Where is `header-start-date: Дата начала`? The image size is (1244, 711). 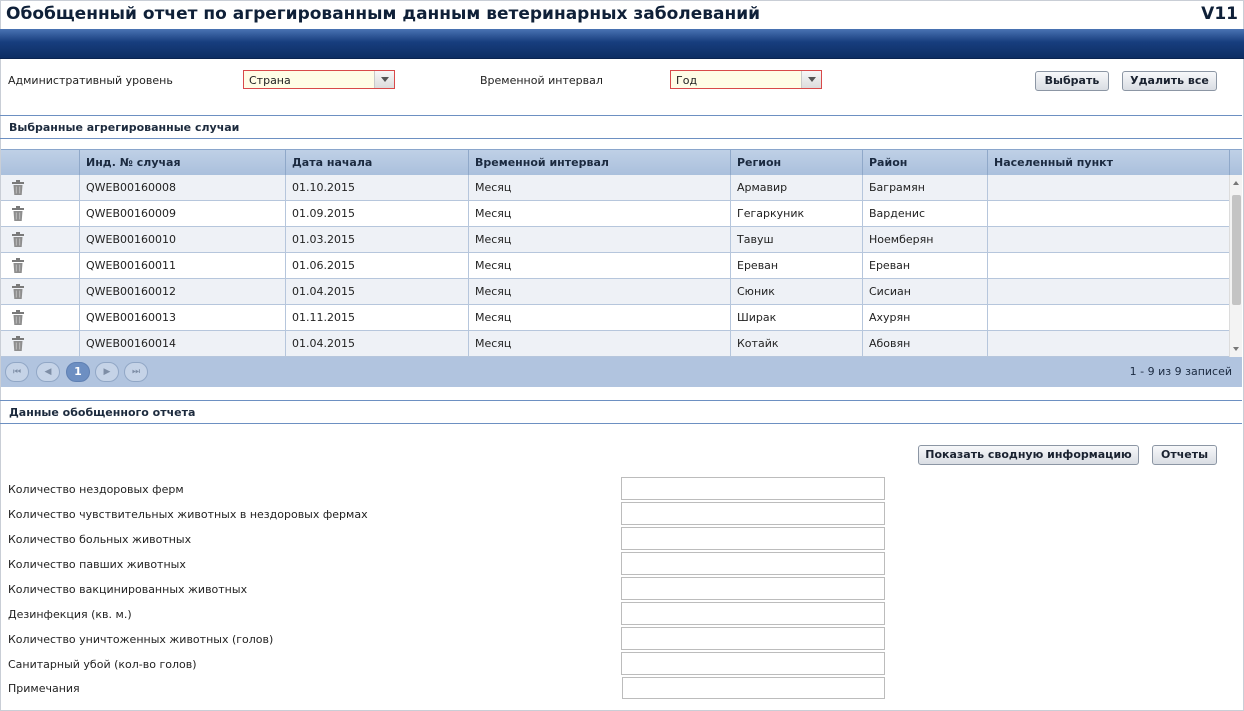
header-start-date: Дата начала is located at coordinates (376, 163).